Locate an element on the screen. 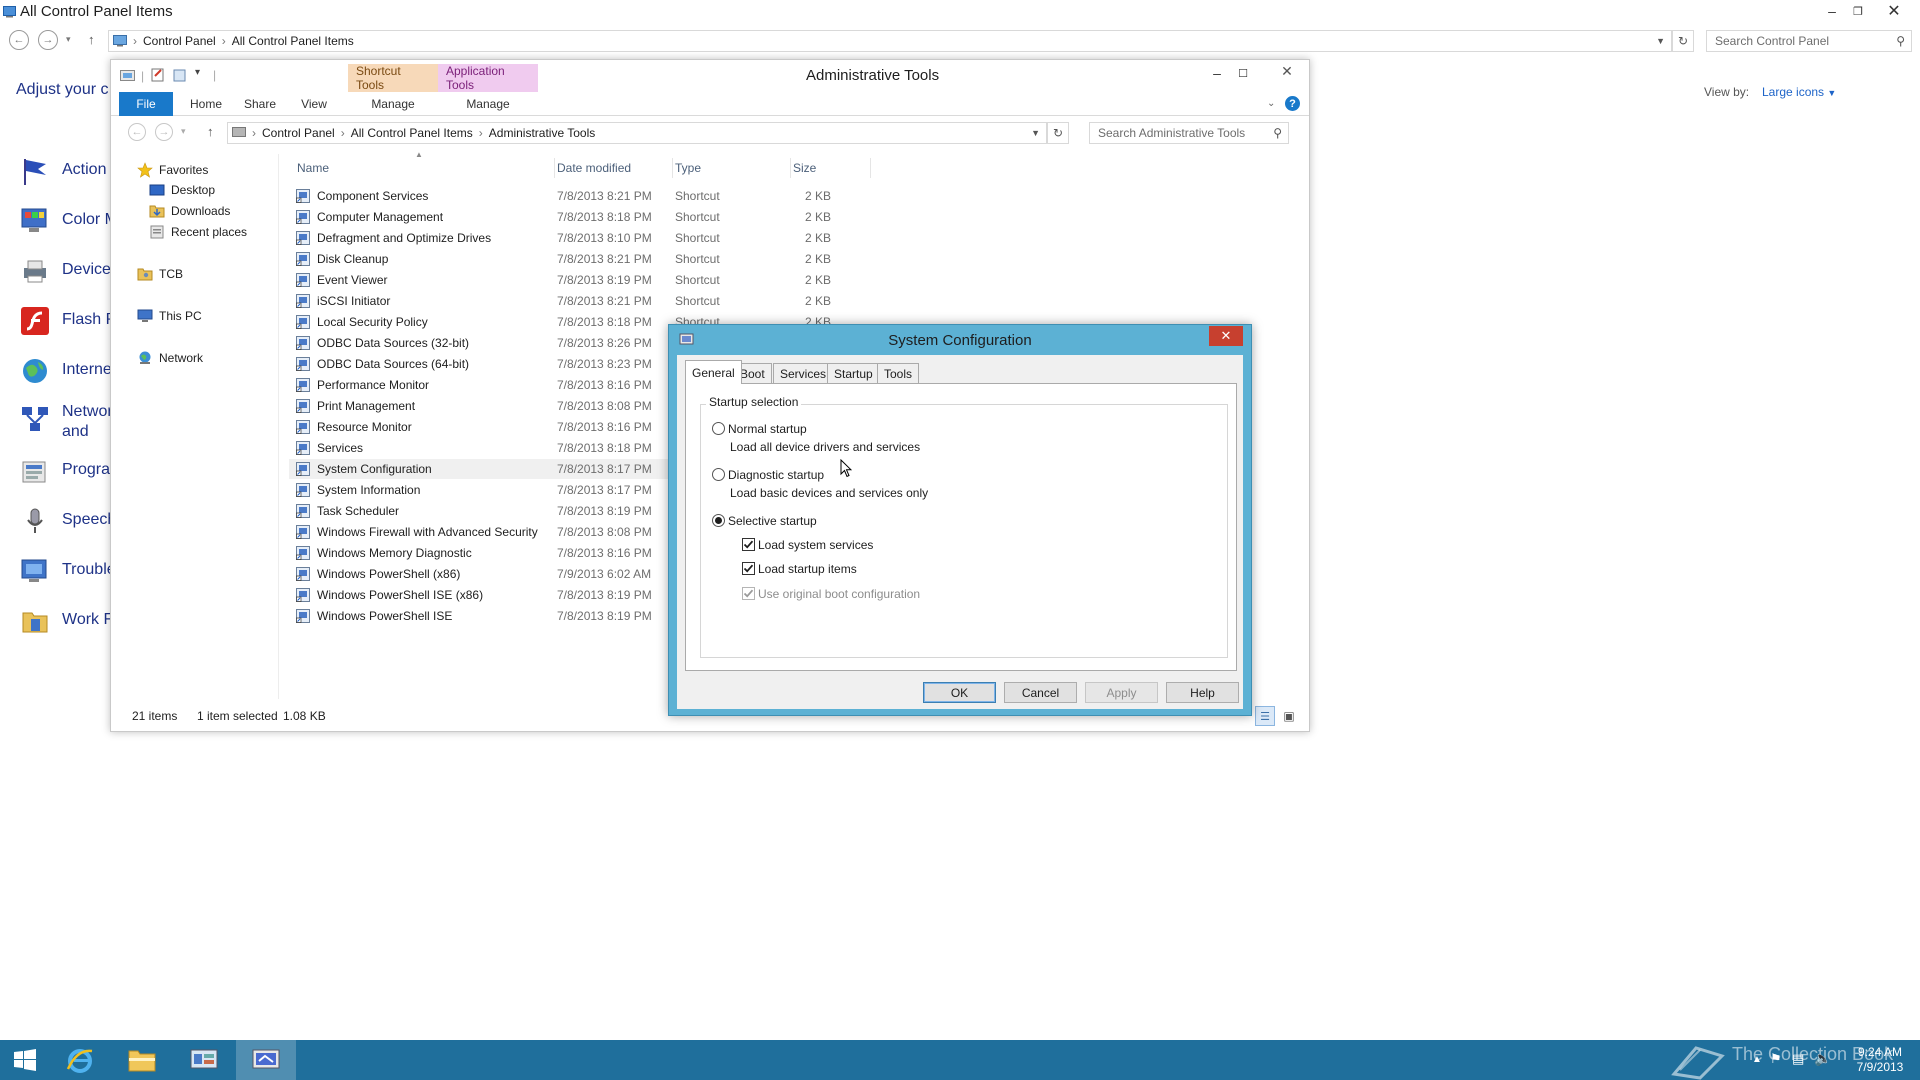  load-system-services-label: Load system services is located at coordinates (815, 545).